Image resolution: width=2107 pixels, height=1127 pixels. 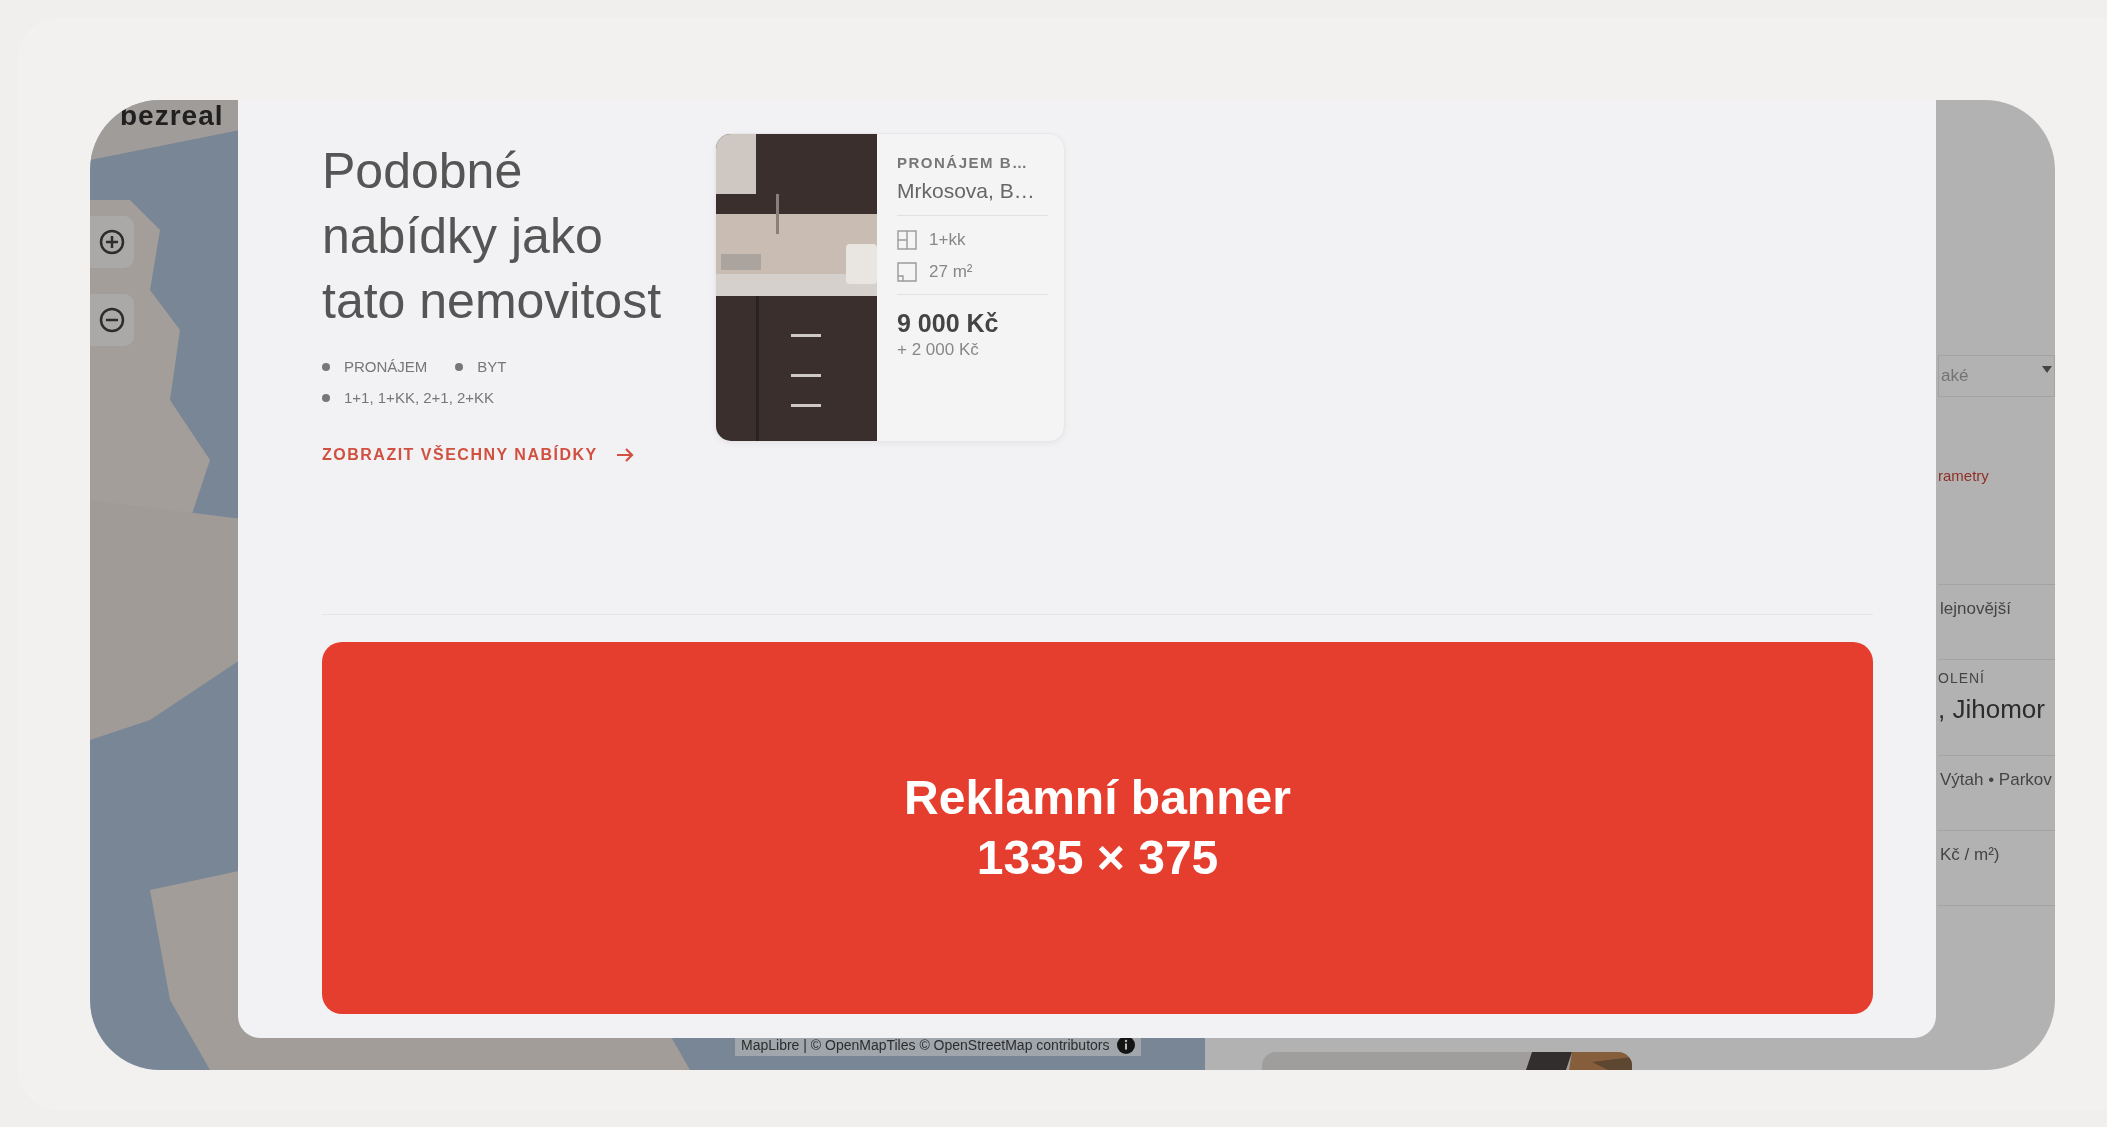 I want to click on caret-icon, so click(x=2047, y=370).